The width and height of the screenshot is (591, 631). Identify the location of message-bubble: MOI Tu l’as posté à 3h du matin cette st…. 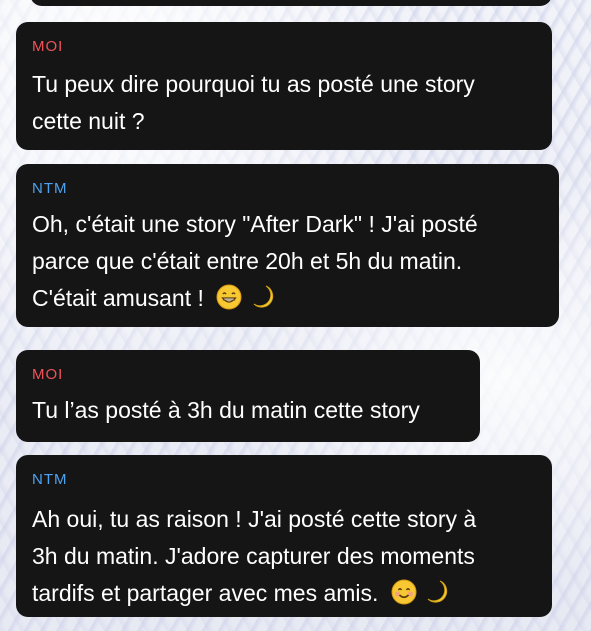
(248, 396).